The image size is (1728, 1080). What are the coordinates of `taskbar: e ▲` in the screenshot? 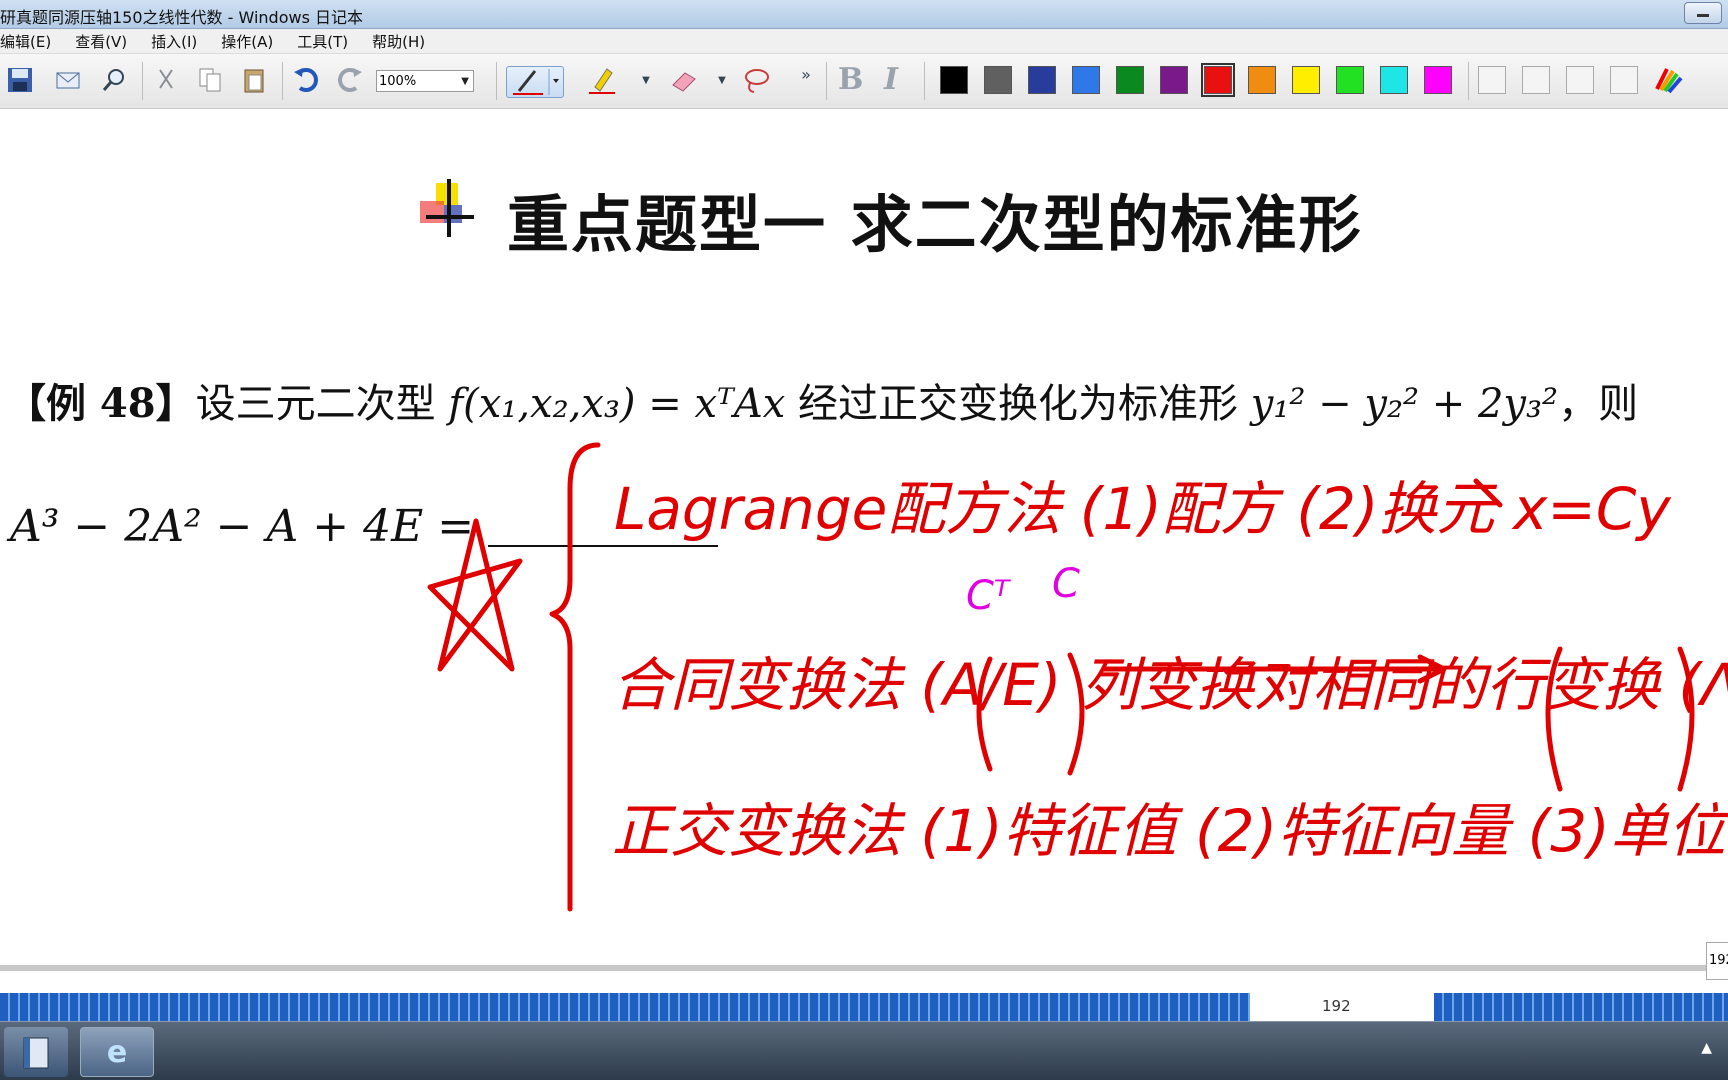 It's located at (864, 1050).